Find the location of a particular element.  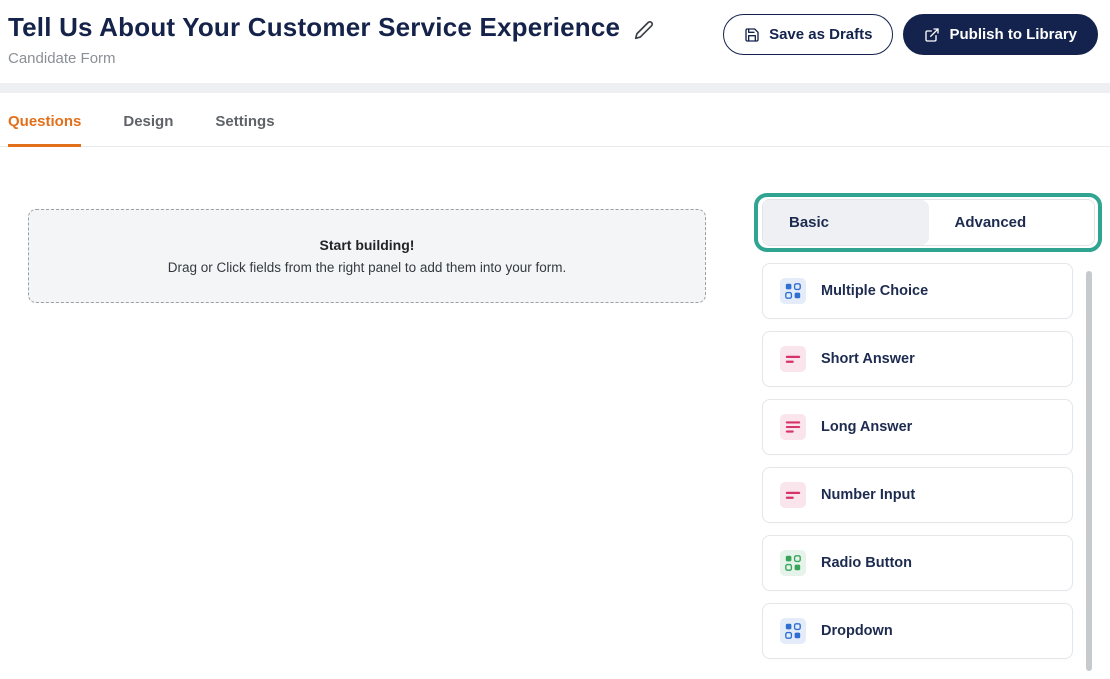

toggle-advanced: Advanced is located at coordinates (1011, 222).